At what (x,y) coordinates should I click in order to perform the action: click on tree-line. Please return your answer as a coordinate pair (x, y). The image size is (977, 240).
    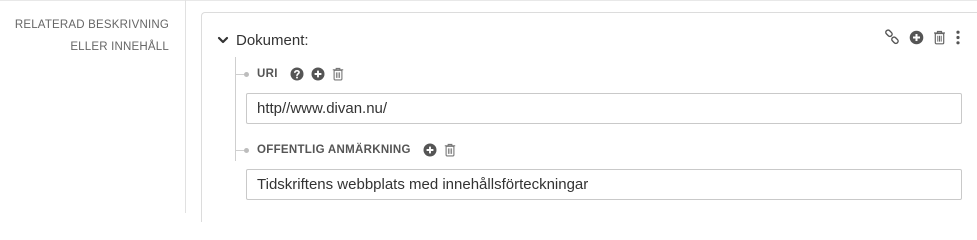
    Looking at the image, I should click on (235, 109).